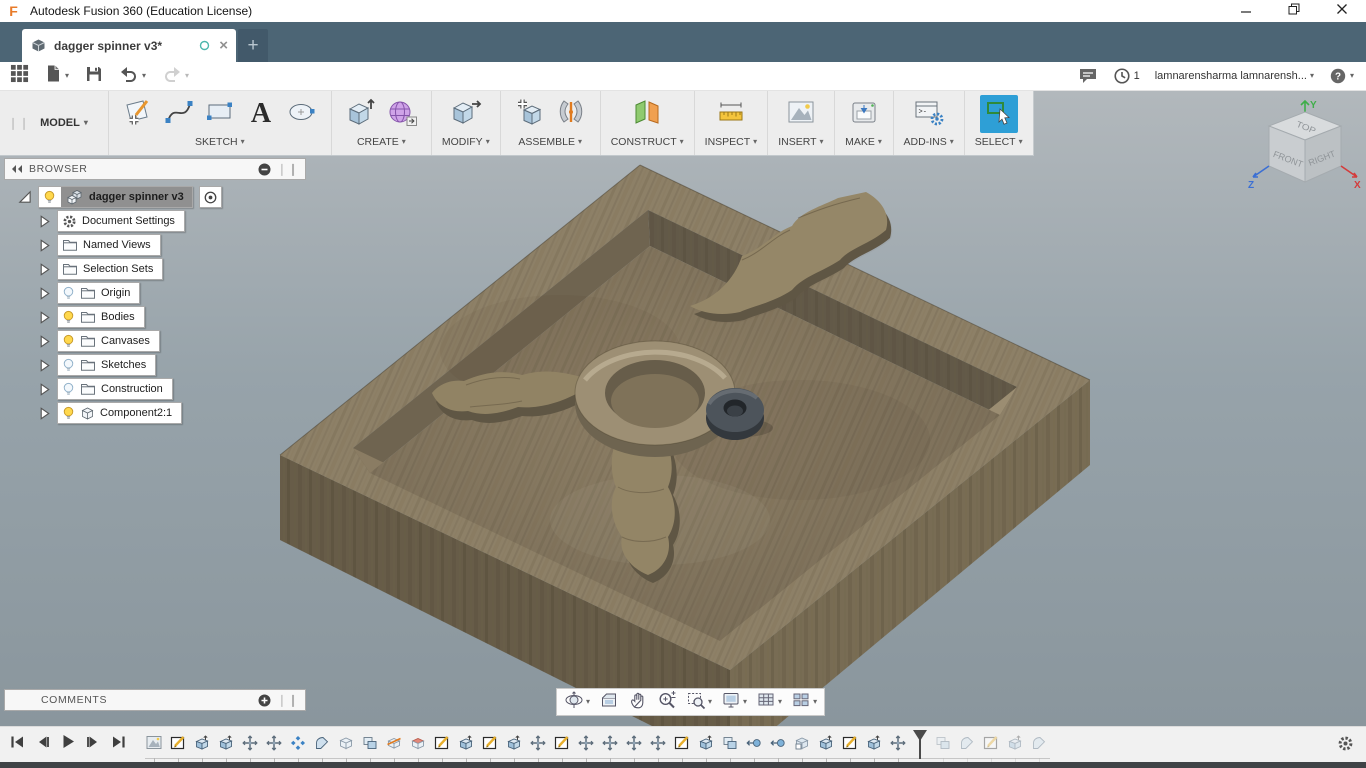 The image size is (1366, 768). What do you see at coordinates (864, 114) in the screenshot?
I see `print-3d-button` at bounding box center [864, 114].